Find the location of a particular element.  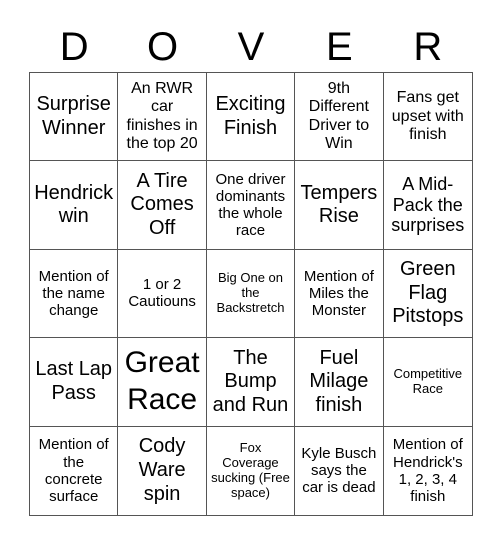

bingo-cell: Fuel Milage finish is located at coordinates (339, 382).